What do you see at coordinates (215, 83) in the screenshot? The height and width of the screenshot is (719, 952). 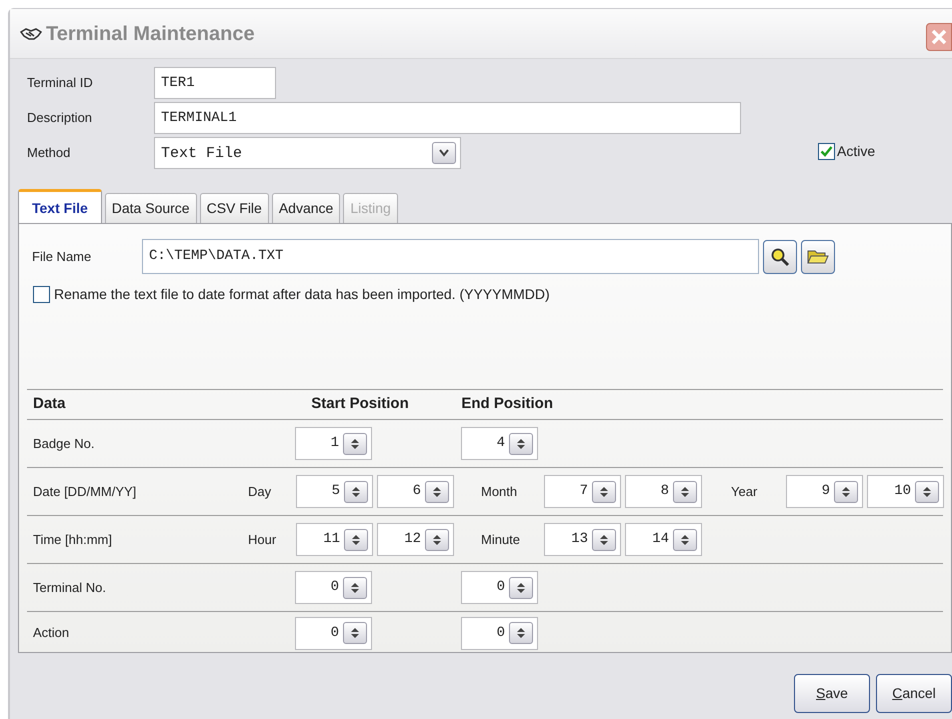 I see `terminal-id-field: TER1` at bounding box center [215, 83].